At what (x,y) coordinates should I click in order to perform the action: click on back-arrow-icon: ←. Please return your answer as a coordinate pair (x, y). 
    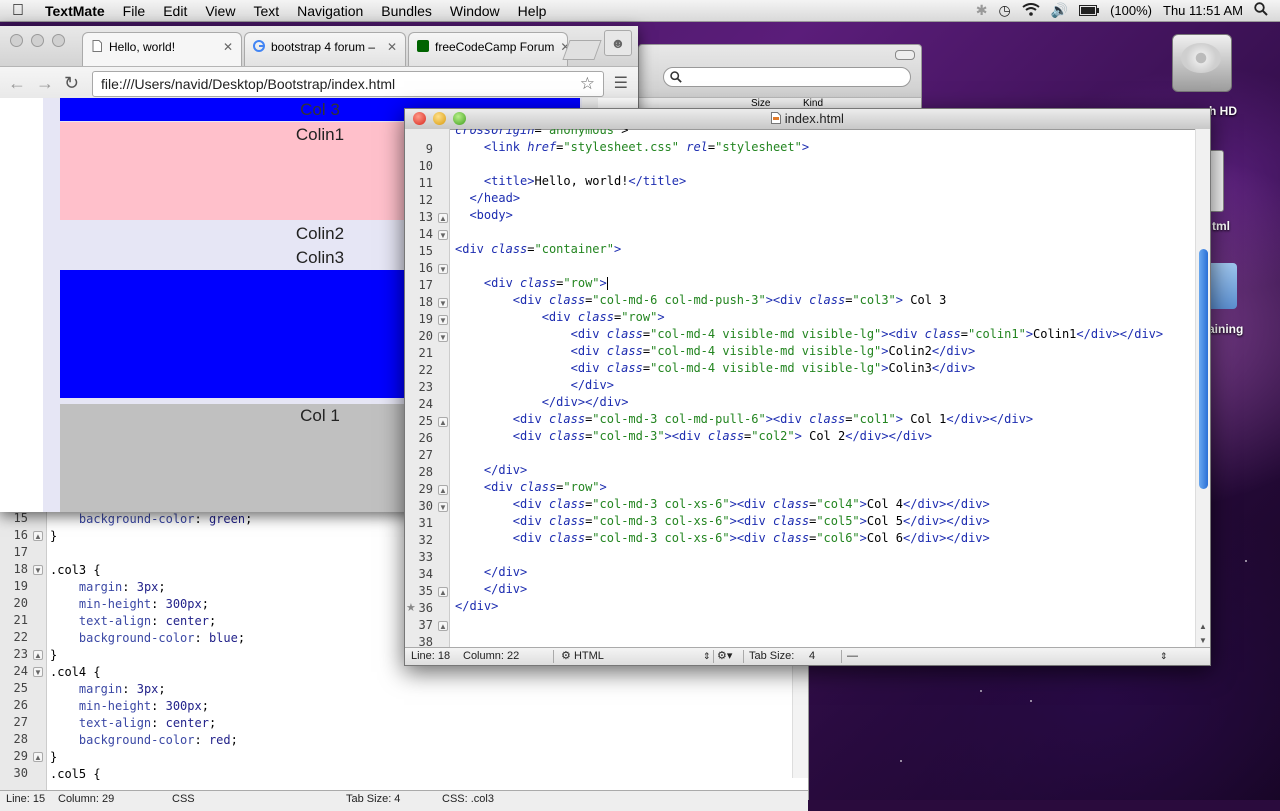
    Looking at the image, I should click on (17, 83).